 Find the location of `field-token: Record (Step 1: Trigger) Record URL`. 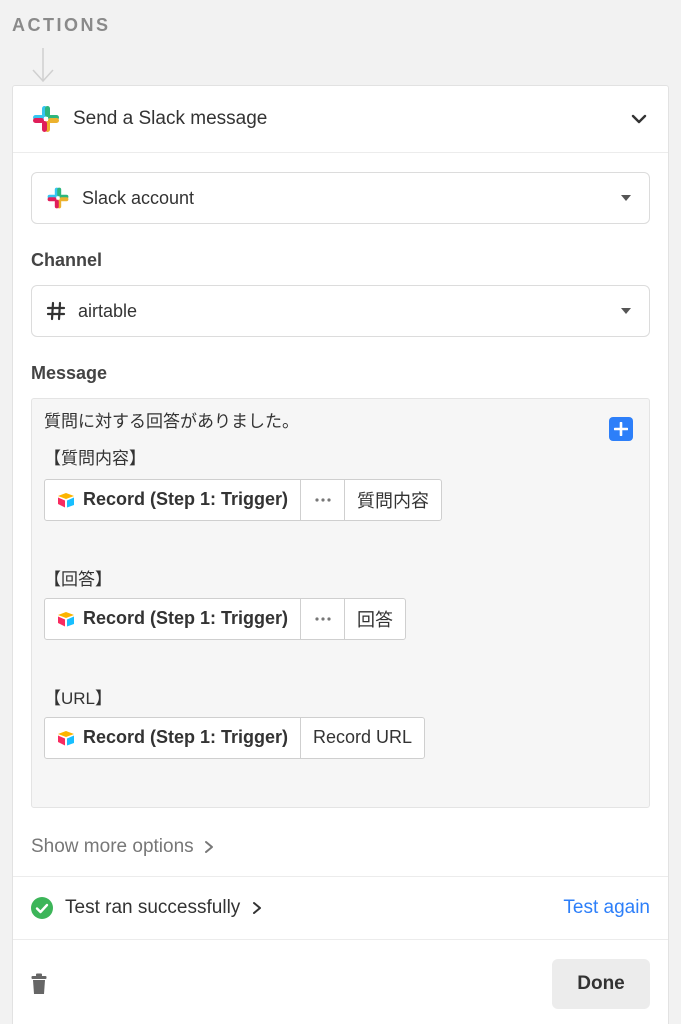

field-token: Record (Step 1: Trigger) Record URL is located at coordinates (235, 737).